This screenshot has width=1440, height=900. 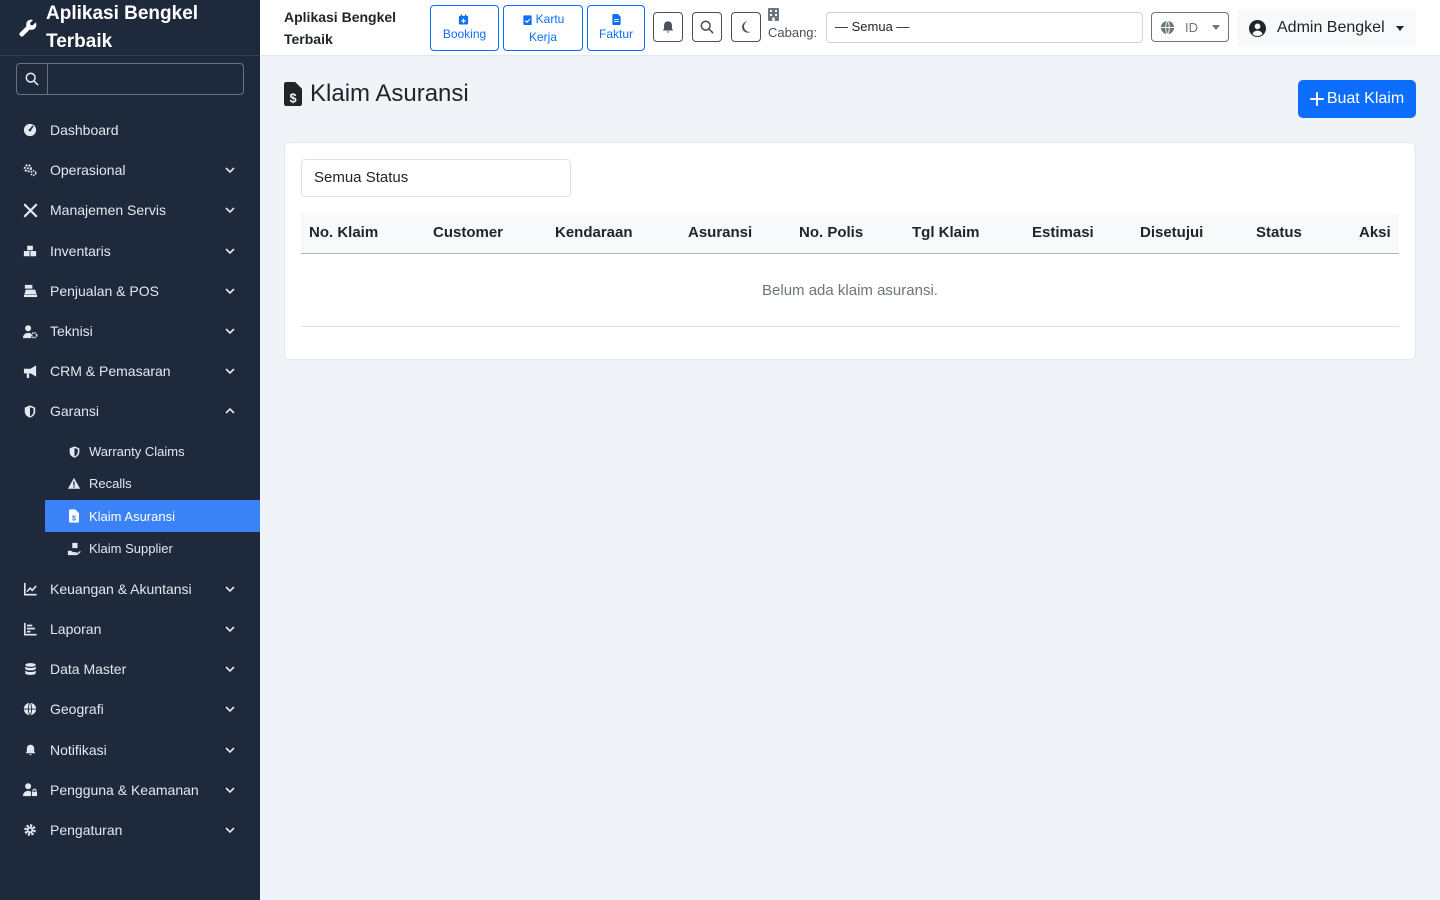 I want to click on empty-state-message: Belum ada klaim asuransi., so click(x=850, y=291).